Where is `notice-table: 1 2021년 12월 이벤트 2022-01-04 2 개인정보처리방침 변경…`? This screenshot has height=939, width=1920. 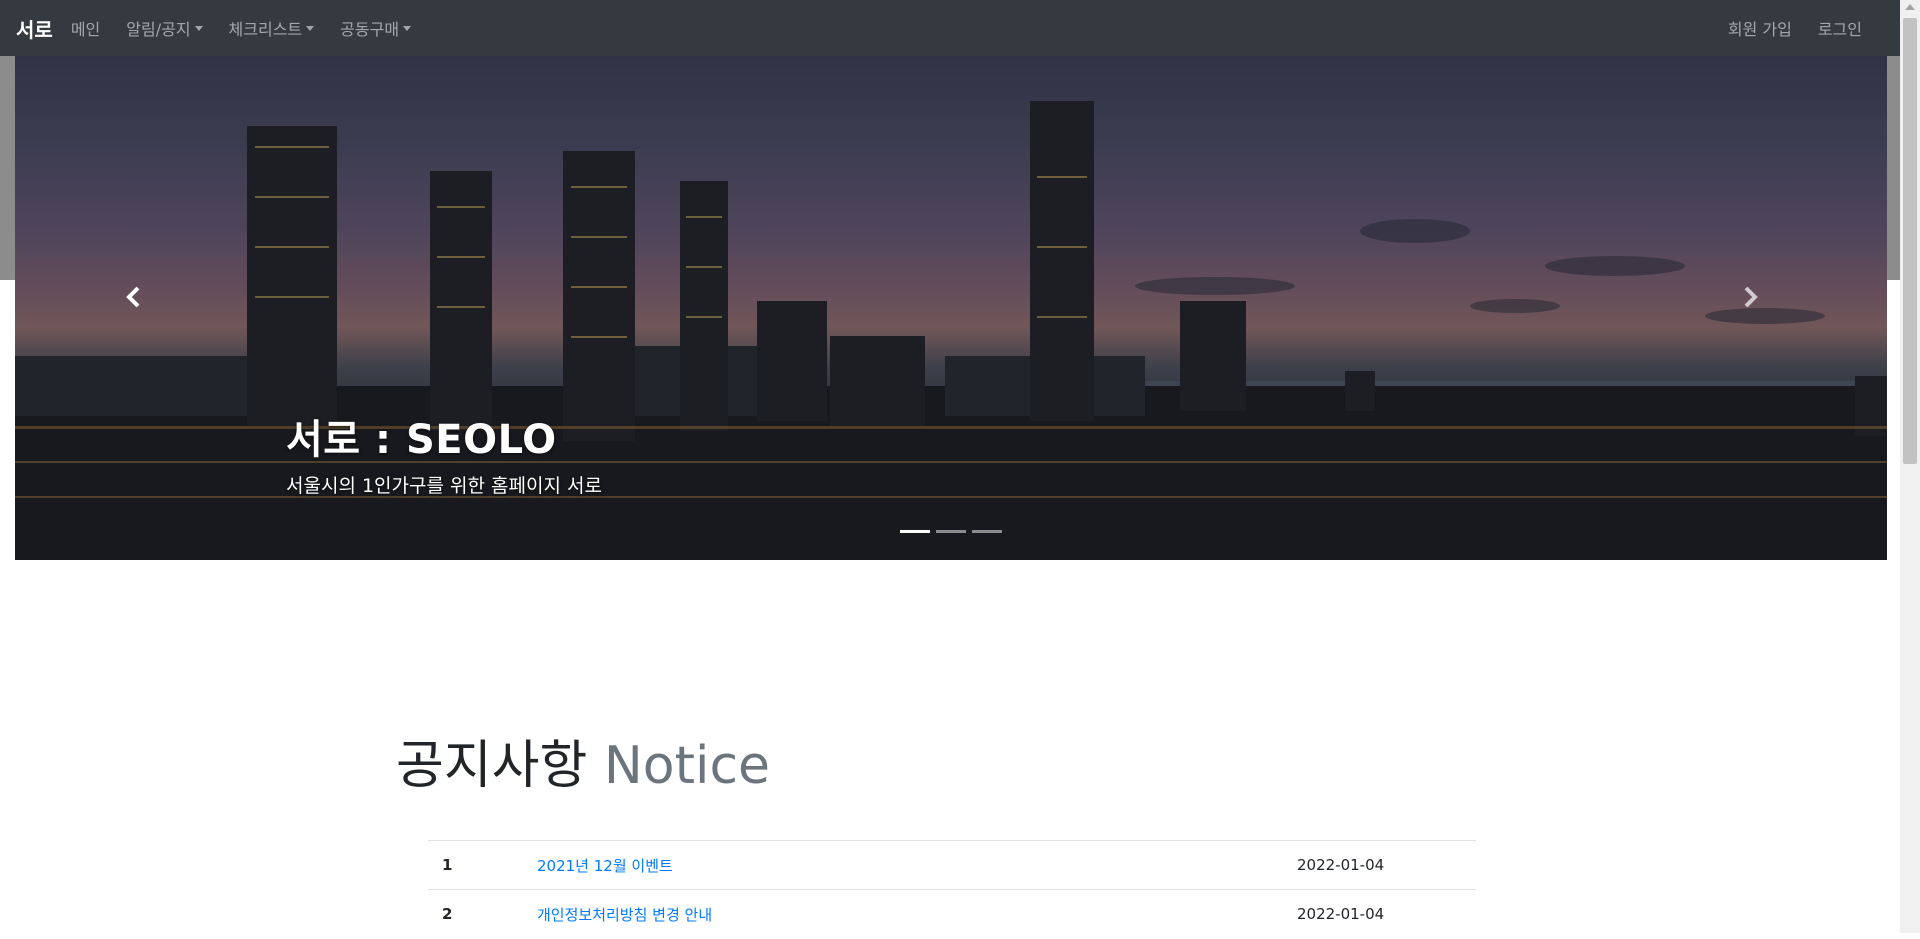 notice-table: 1 2021년 12월 이벤트 2022-01-04 2 개인정보처리방침 변경… is located at coordinates (952, 889).